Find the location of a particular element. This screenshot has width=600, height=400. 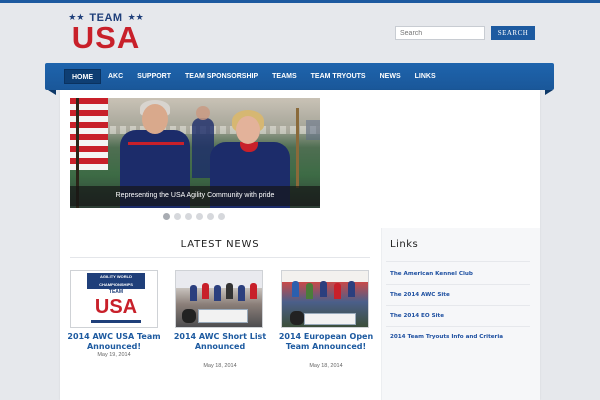

latest-news-heading: Latest News is located at coordinates (220, 244).